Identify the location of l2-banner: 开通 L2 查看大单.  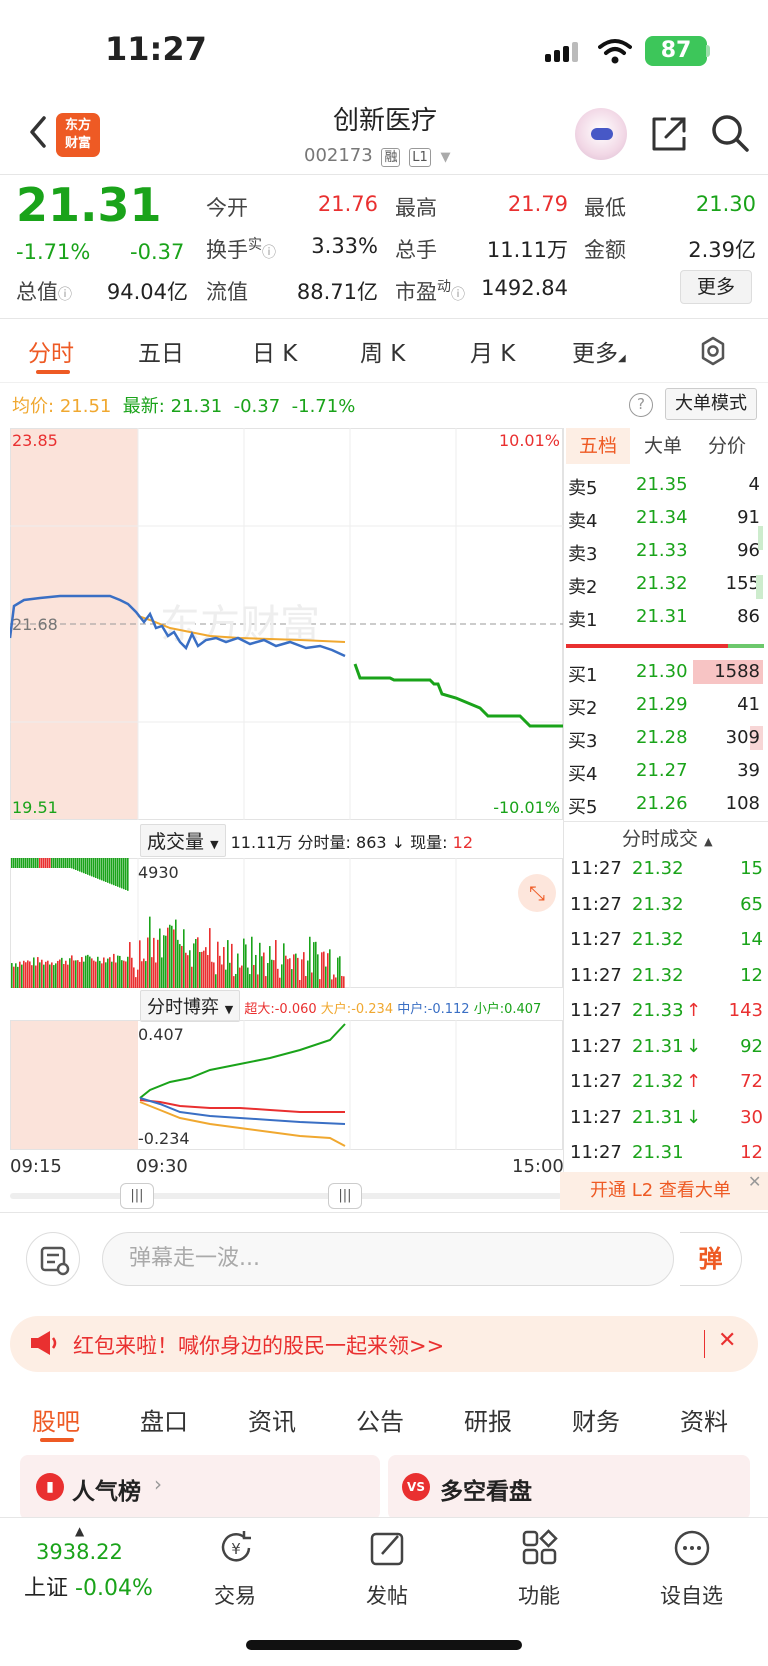
(664, 1191).